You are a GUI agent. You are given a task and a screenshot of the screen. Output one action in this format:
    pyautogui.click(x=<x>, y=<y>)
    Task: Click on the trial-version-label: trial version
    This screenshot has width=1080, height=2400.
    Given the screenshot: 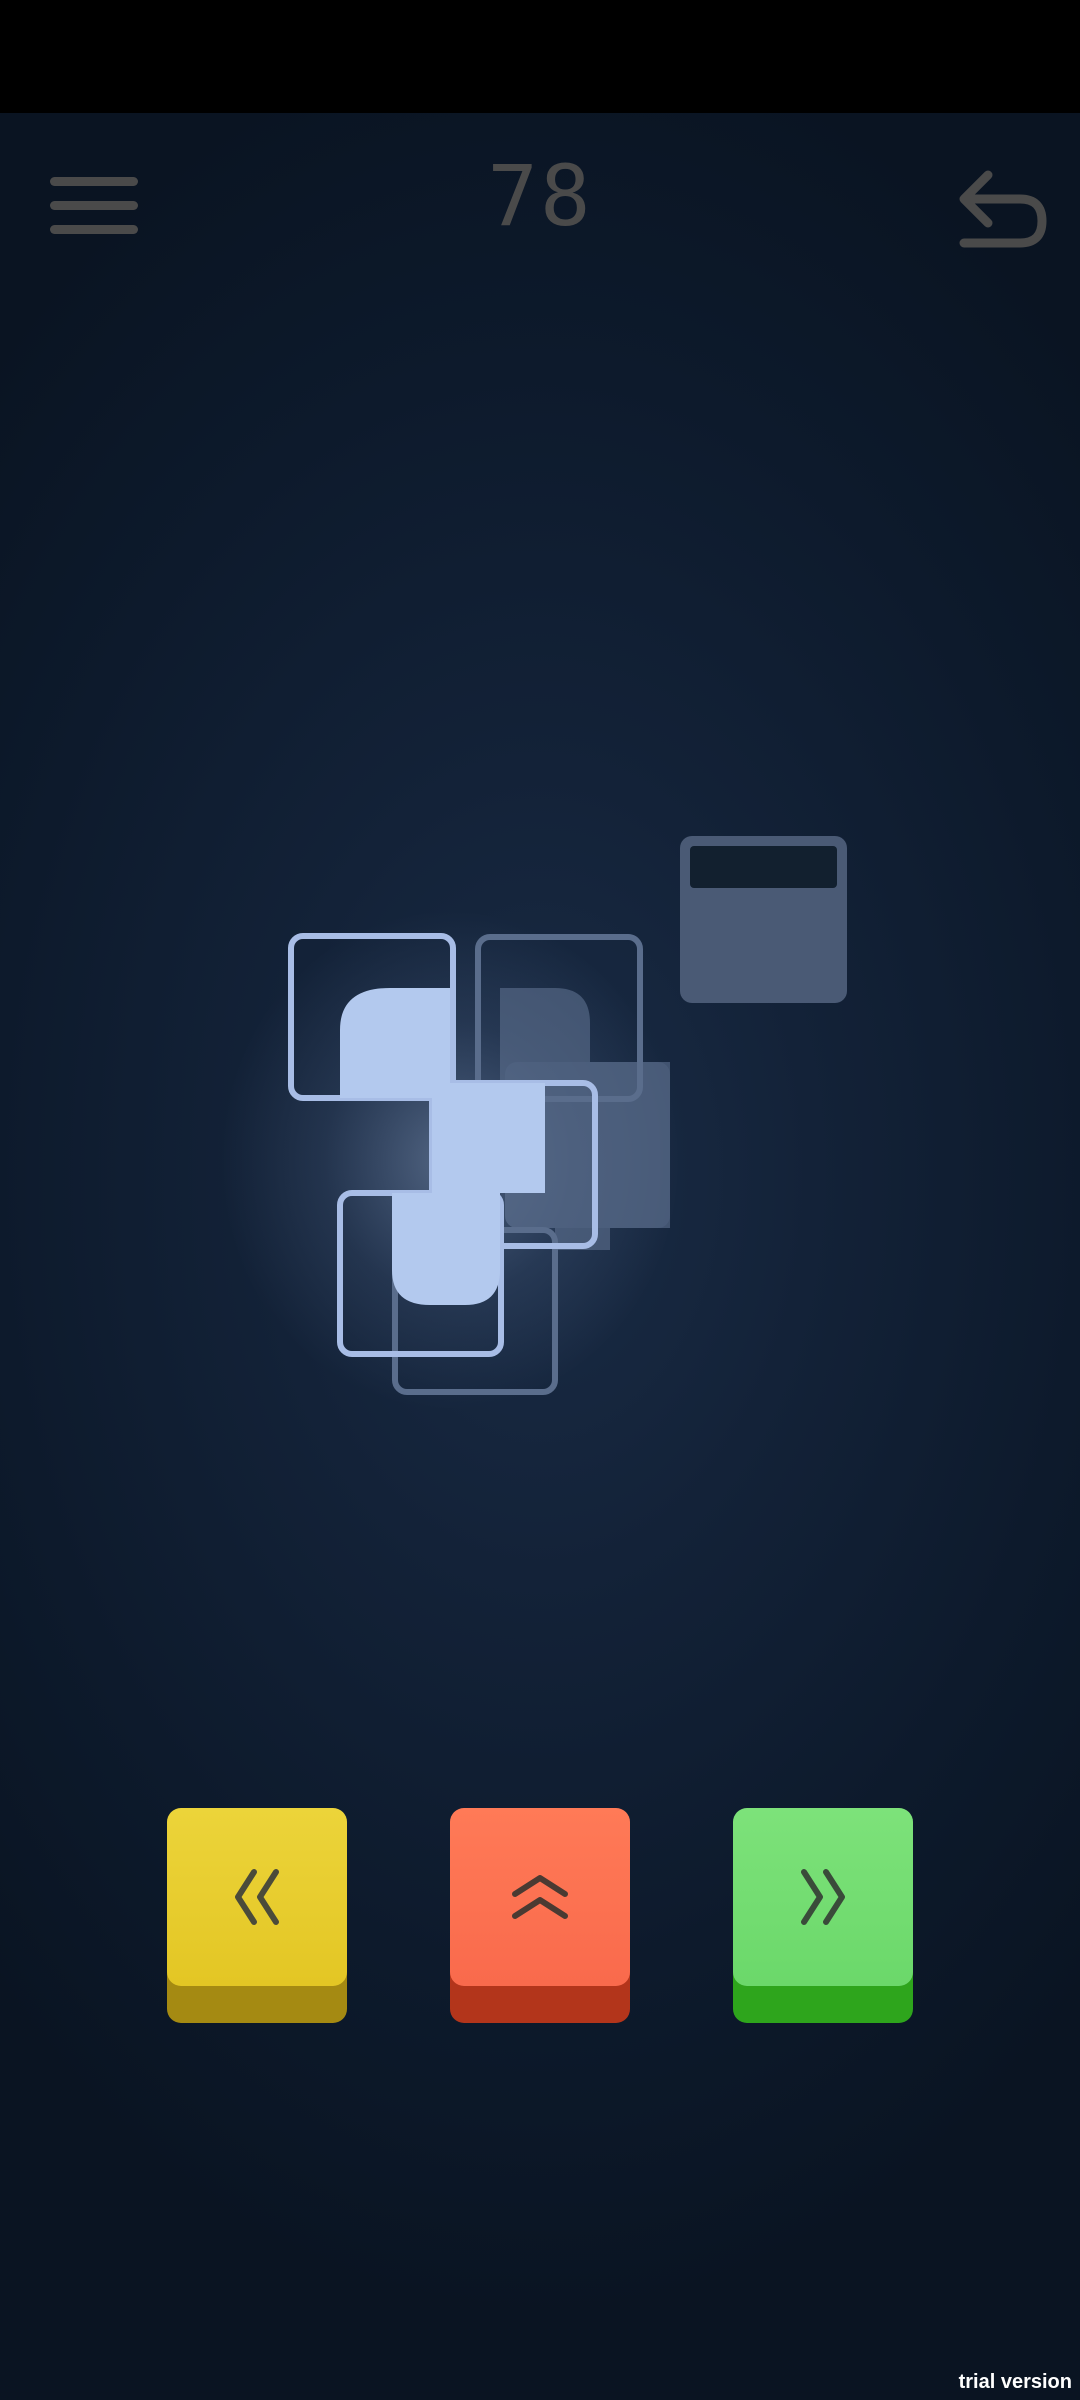 What is the action you would take?
    pyautogui.click(x=1015, y=2382)
    